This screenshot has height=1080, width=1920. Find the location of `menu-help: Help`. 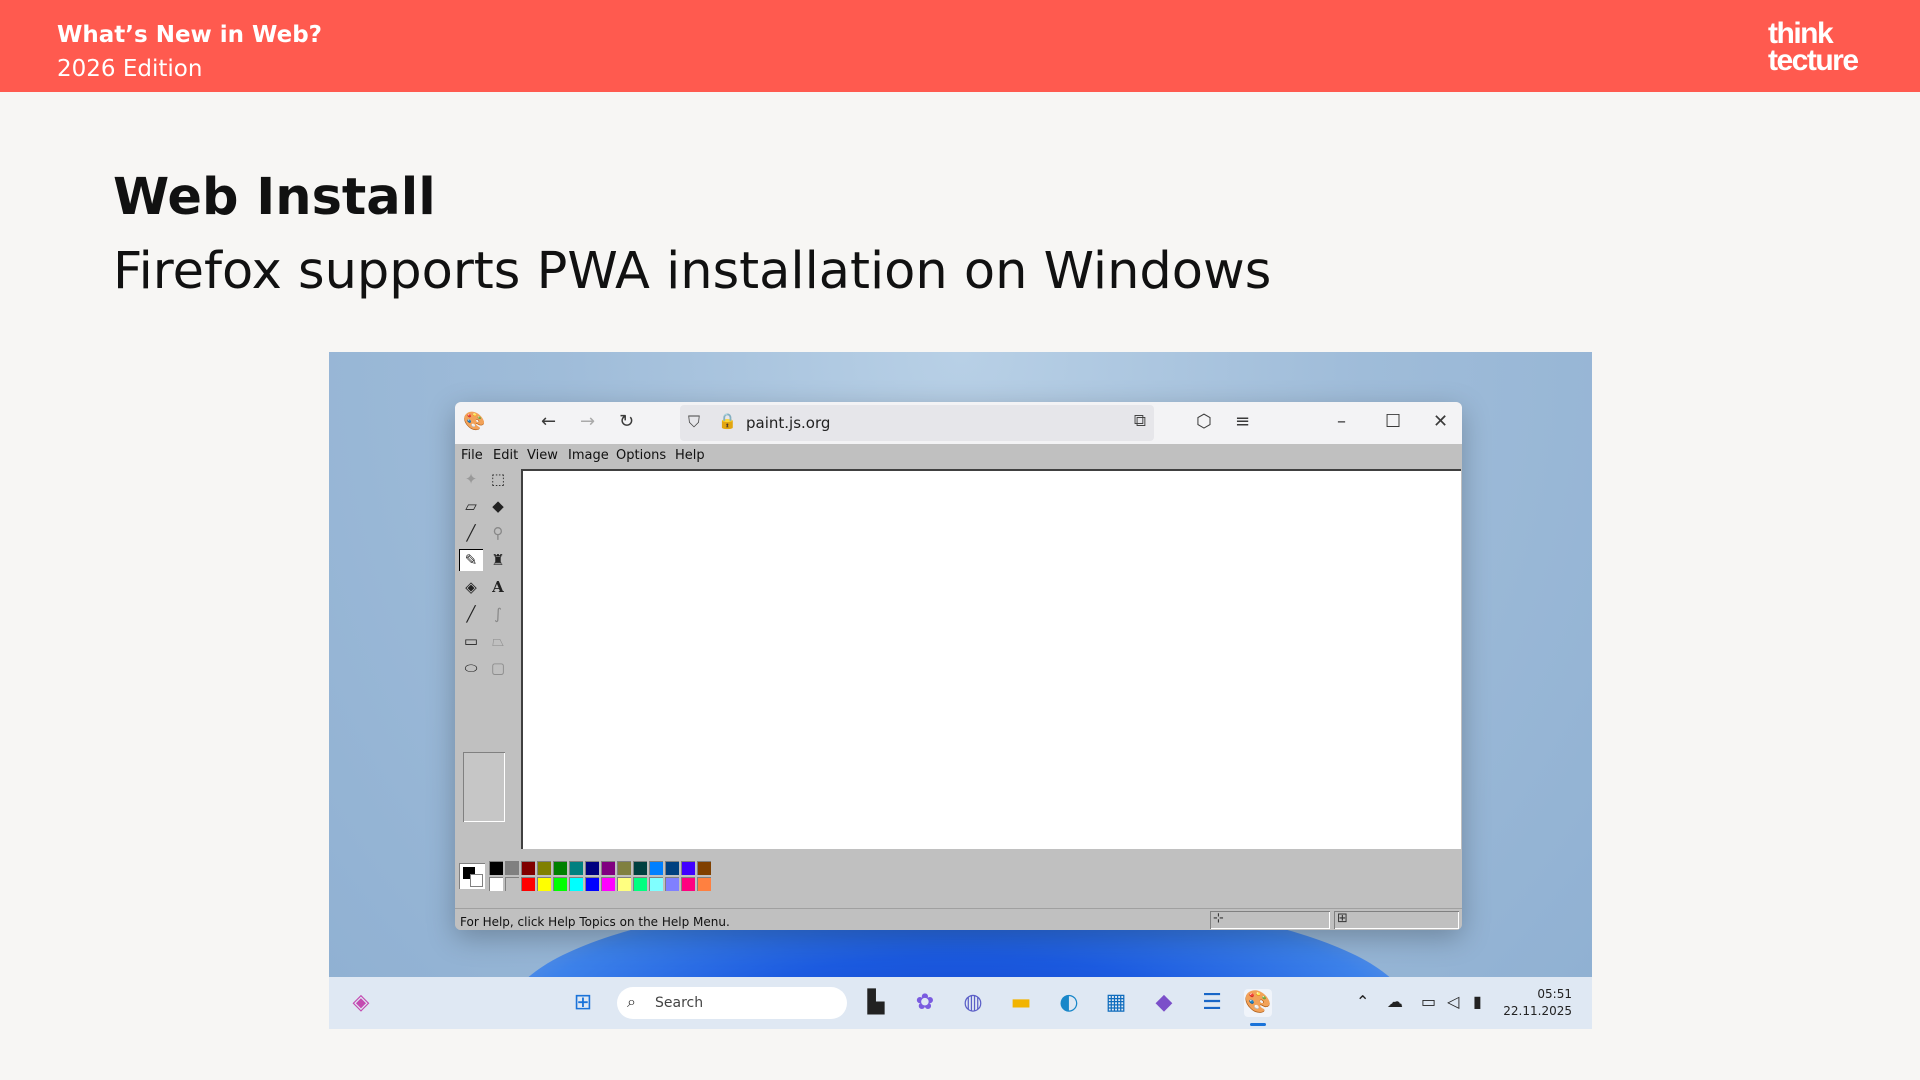

menu-help: Help is located at coordinates (690, 455).